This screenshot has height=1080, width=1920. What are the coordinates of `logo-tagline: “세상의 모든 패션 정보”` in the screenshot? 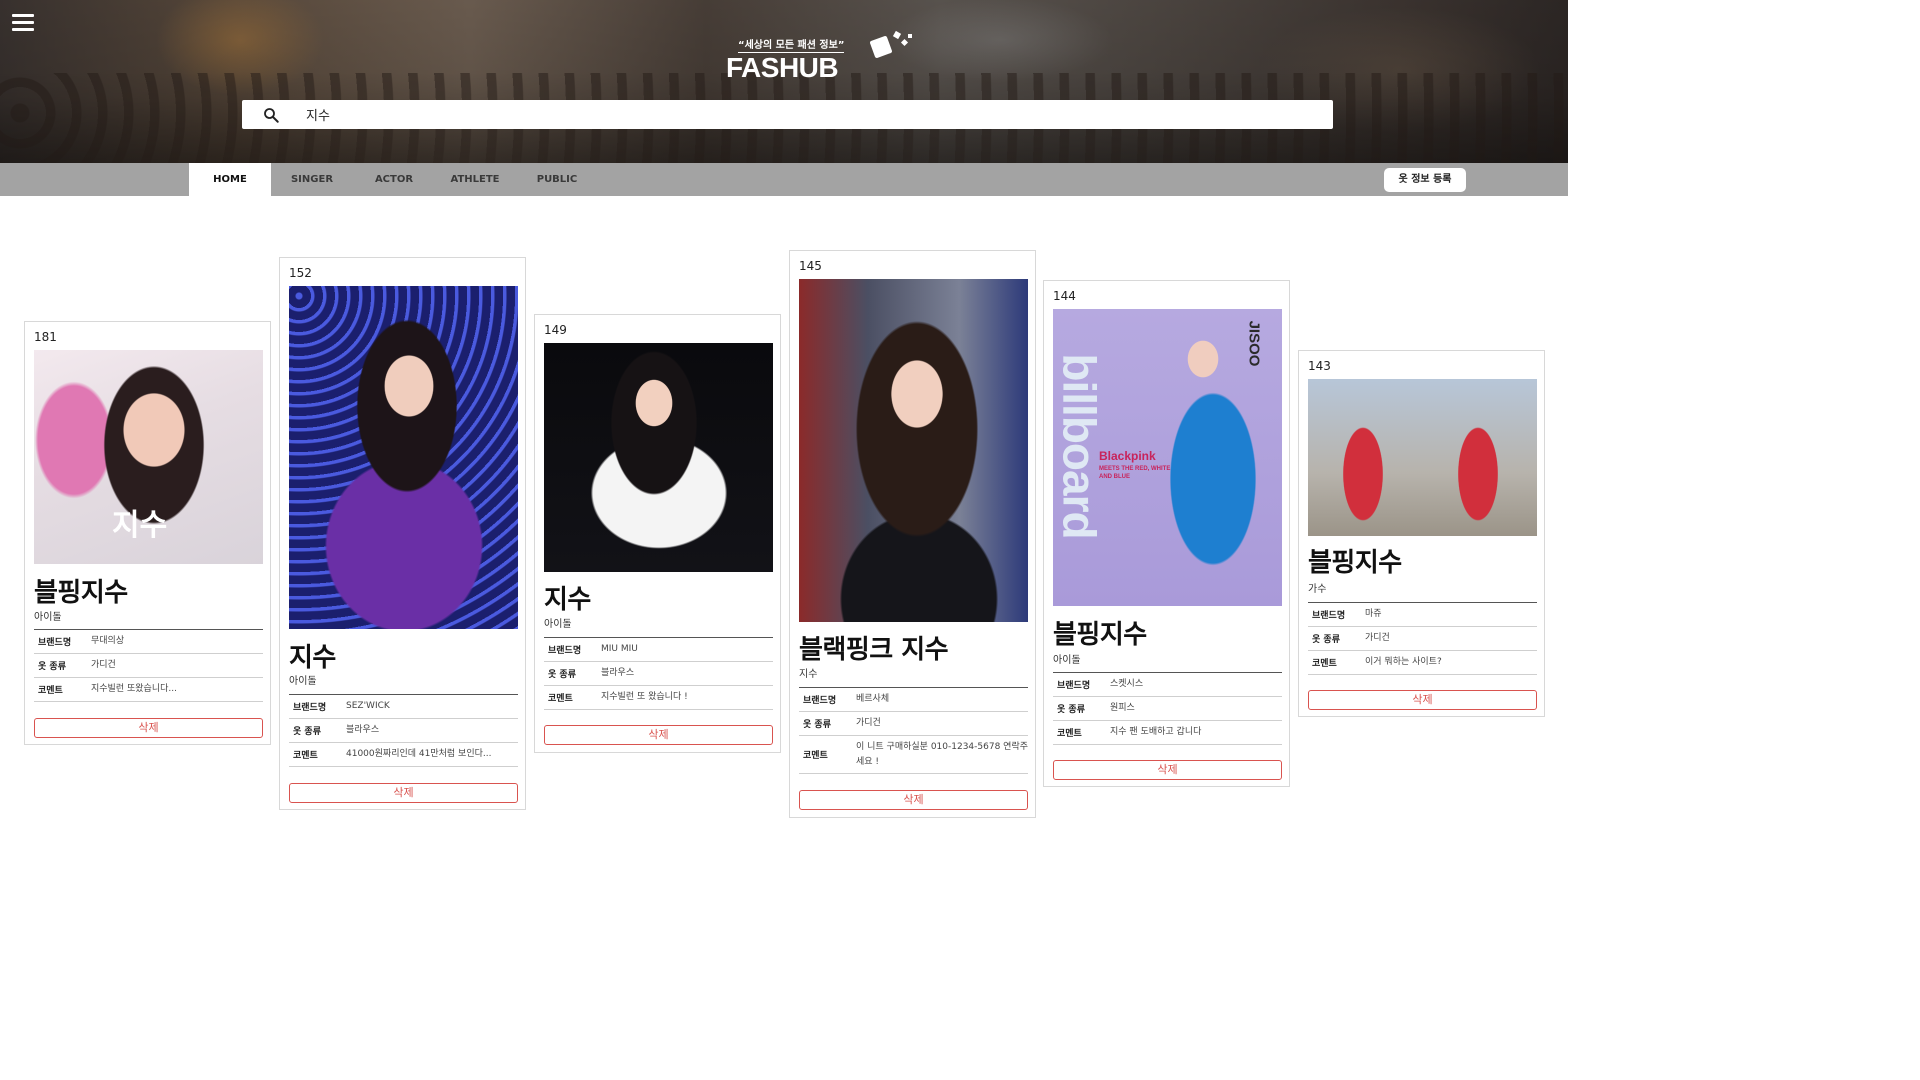 It's located at (791, 44).